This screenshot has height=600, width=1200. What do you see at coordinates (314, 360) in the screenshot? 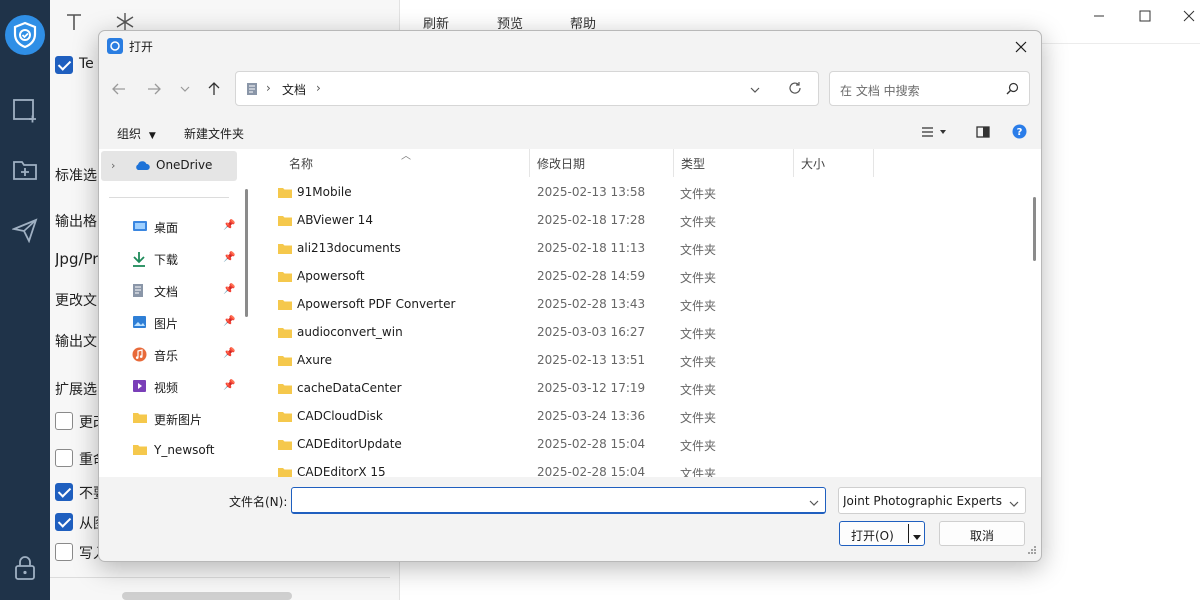
I see `file-name: Axure` at bounding box center [314, 360].